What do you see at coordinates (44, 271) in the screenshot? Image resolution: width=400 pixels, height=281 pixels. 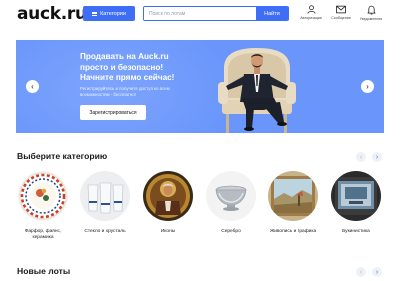 I see `new-lots-section-title: Новые лоты` at bounding box center [44, 271].